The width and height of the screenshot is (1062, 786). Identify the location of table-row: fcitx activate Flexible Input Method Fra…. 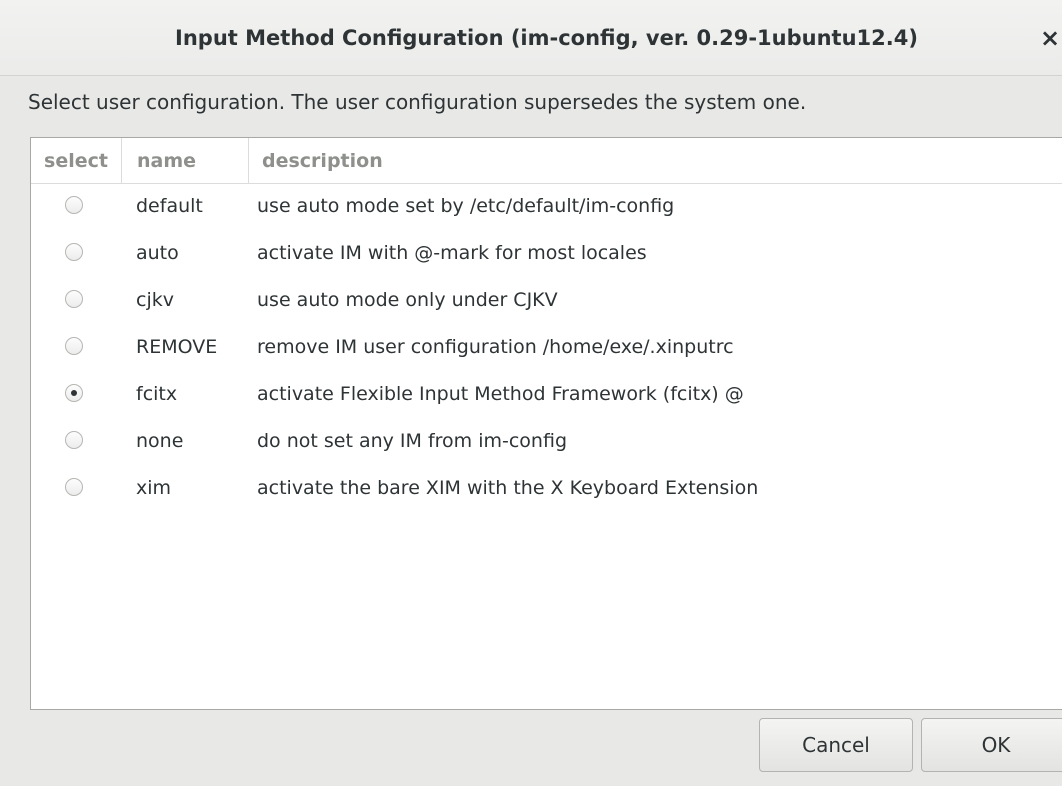
(546, 395).